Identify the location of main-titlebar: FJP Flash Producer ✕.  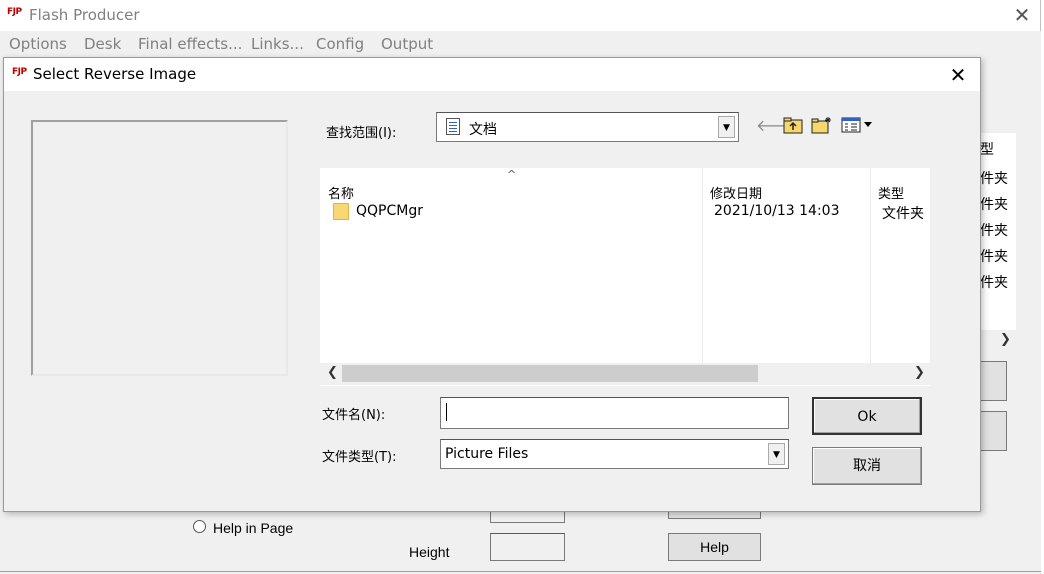
(522, 15).